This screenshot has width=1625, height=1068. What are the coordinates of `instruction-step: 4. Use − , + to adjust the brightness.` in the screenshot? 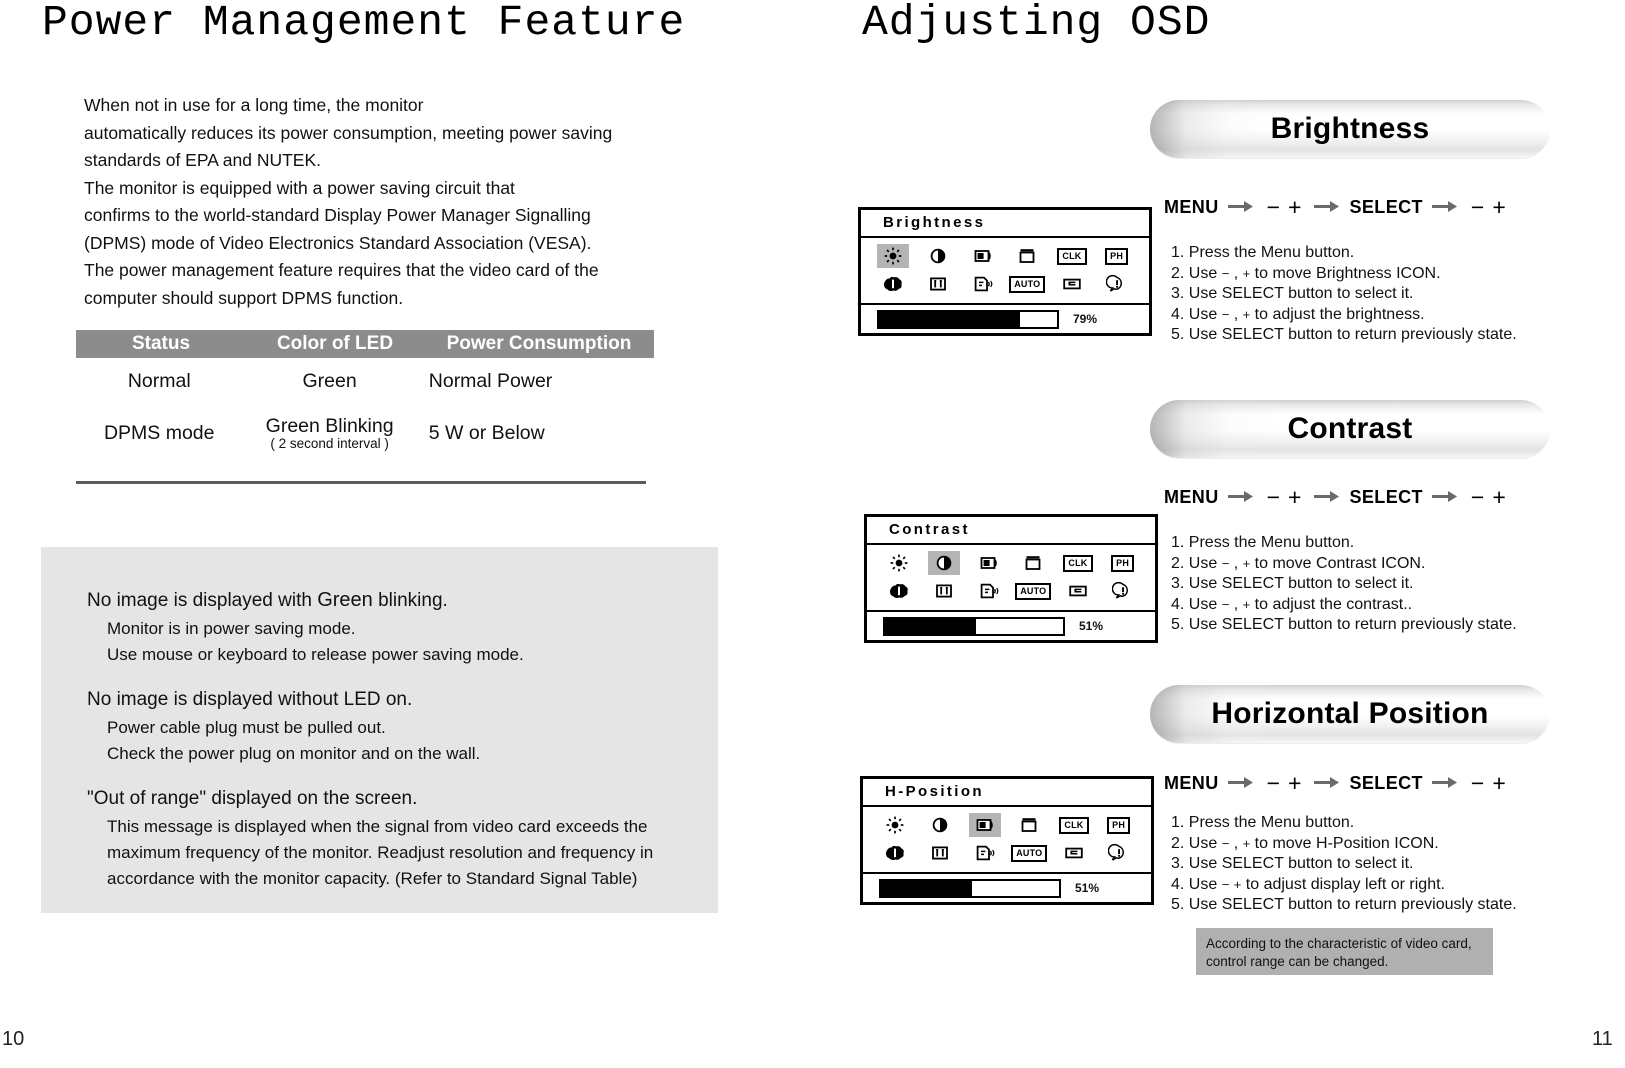 It's located at (1298, 314).